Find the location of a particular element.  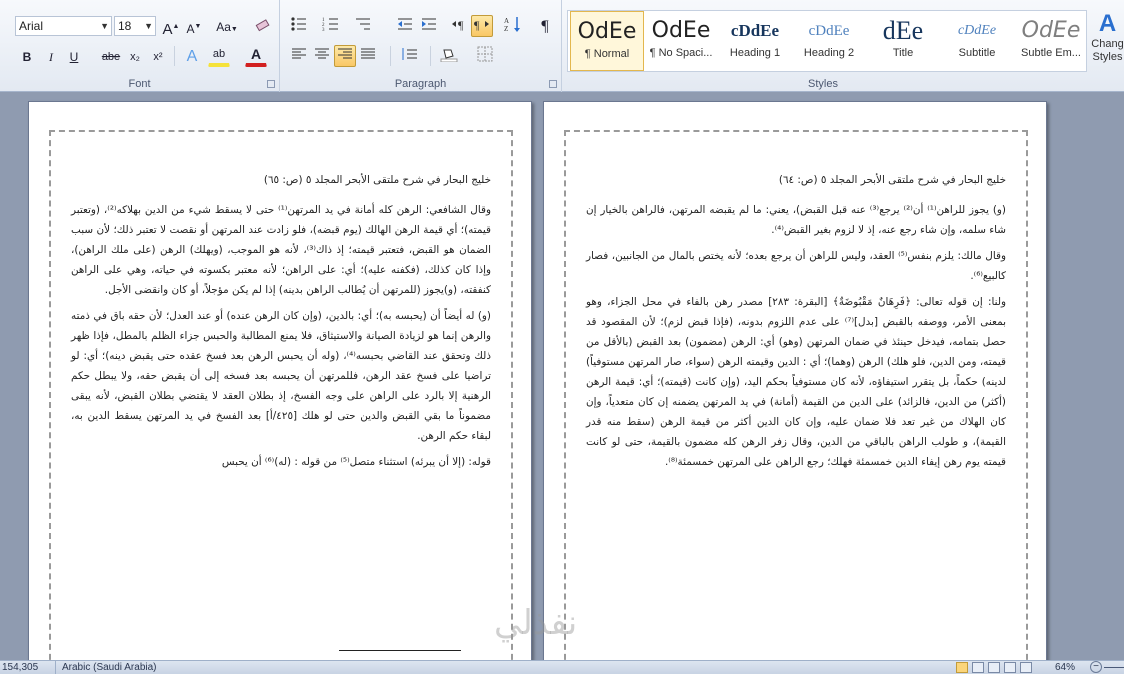

clear-formatting-button is located at coordinates (263, 26).